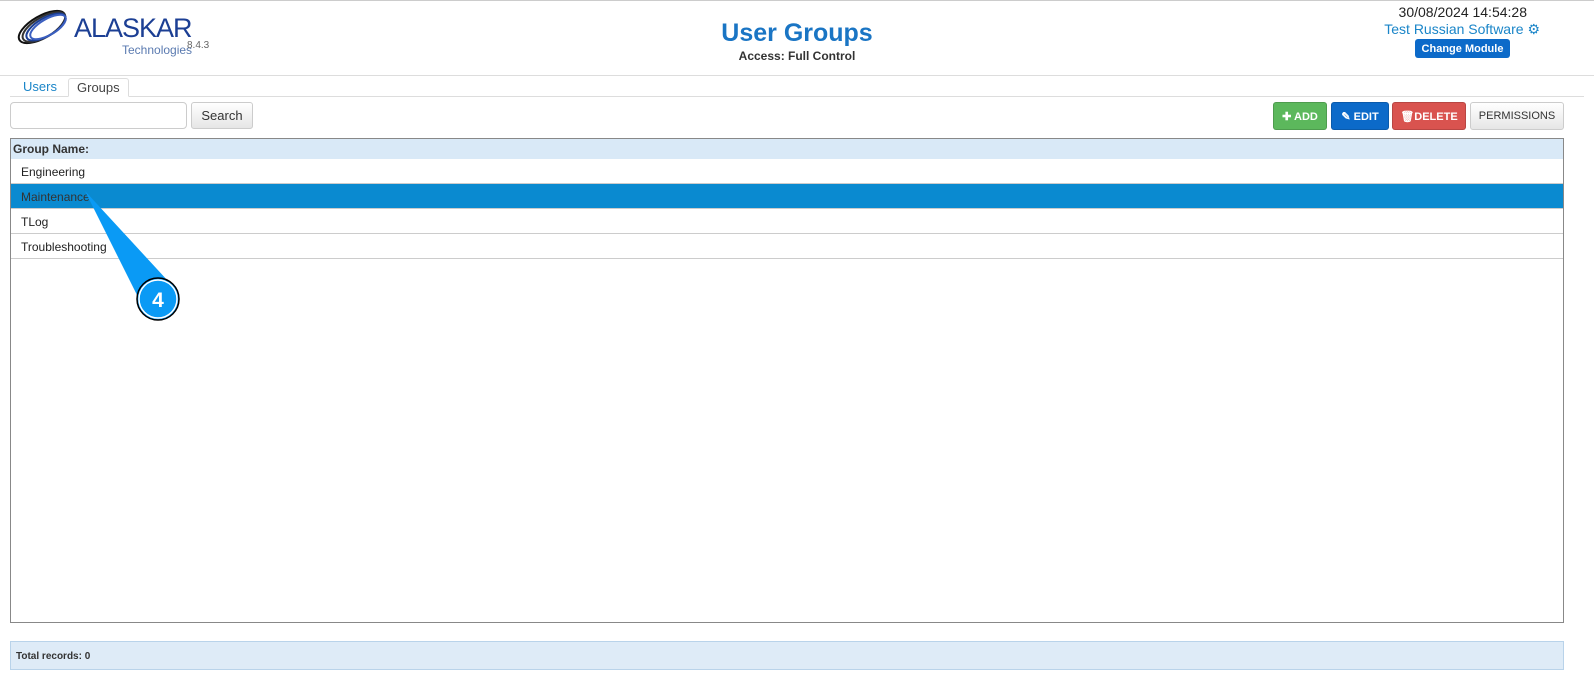  Describe the element at coordinates (1287, 116) in the screenshot. I see `plus-icon: ✚` at that location.